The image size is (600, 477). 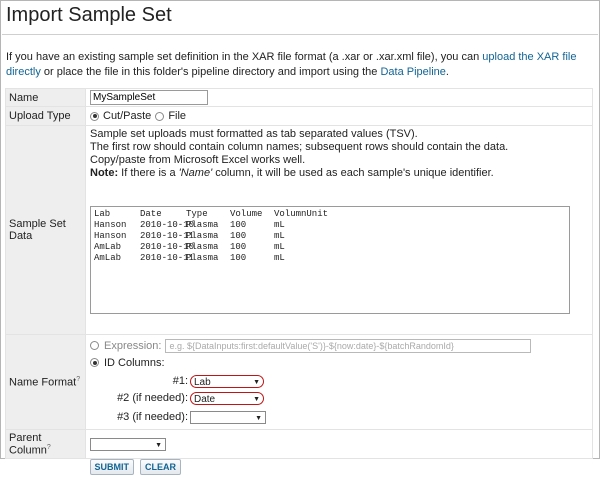 What do you see at coordinates (330, 247) in the screenshot?
I see `tsv-data-row: AmLab2010-10-10Plasma100mL` at bounding box center [330, 247].